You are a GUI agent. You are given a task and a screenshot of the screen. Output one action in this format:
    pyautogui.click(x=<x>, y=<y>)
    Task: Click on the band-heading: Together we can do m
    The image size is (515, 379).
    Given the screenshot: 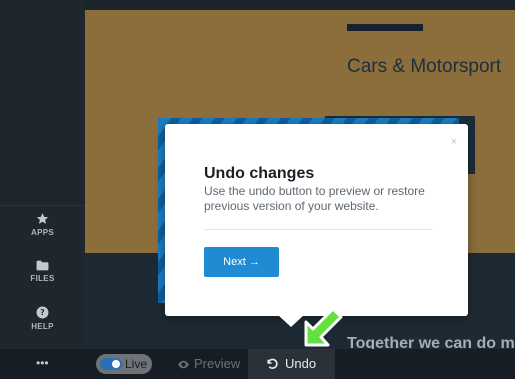 What is the action you would take?
    pyautogui.click(x=431, y=342)
    